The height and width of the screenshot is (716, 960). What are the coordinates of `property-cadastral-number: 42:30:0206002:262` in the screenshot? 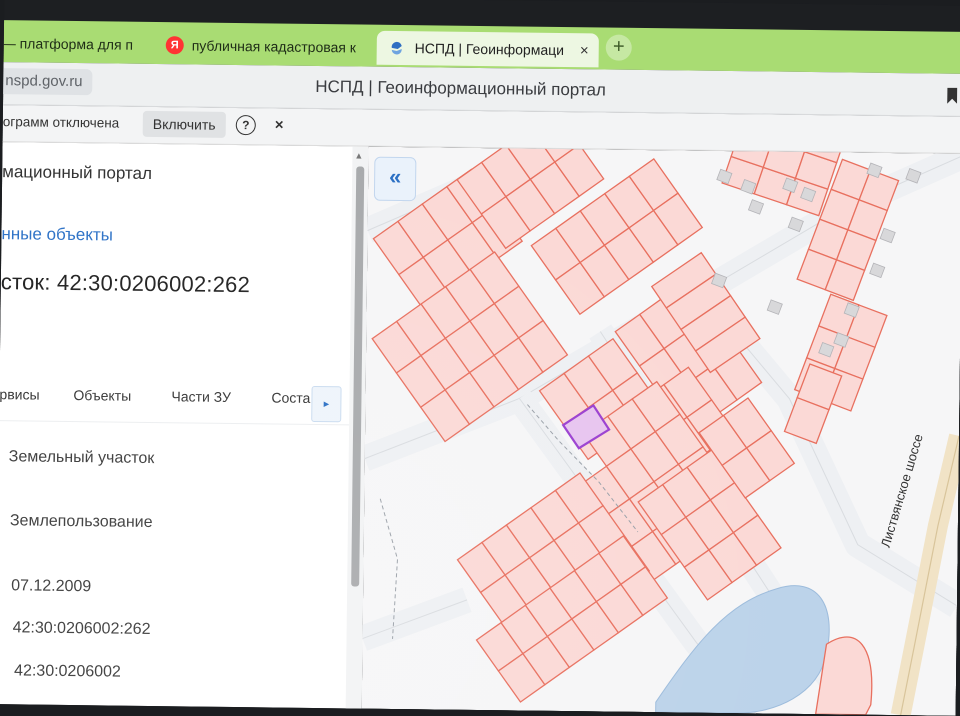 It's located at (81, 628).